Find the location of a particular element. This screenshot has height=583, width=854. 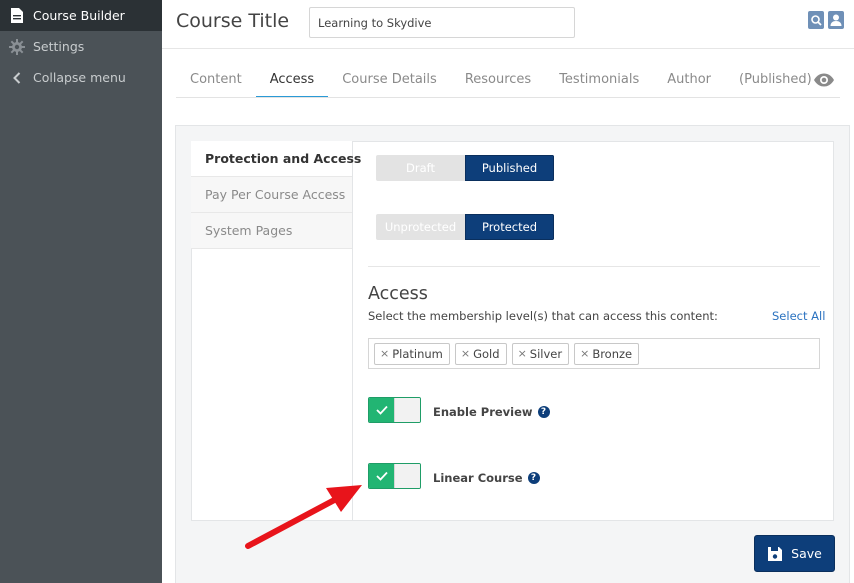

save-button-label: Save is located at coordinates (806, 553).